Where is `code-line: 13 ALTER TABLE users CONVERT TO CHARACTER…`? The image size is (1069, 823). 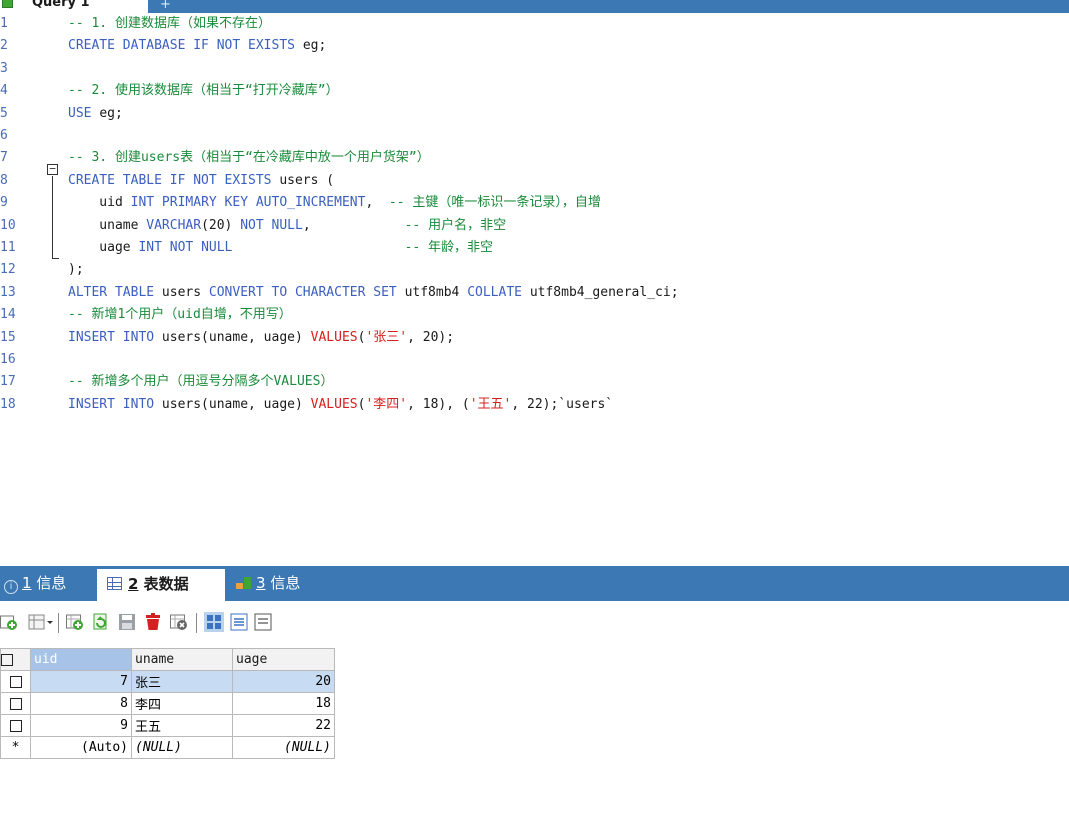 code-line: 13 ALTER TABLE users CONVERT TO CHARACTER… is located at coordinates (534, 293).